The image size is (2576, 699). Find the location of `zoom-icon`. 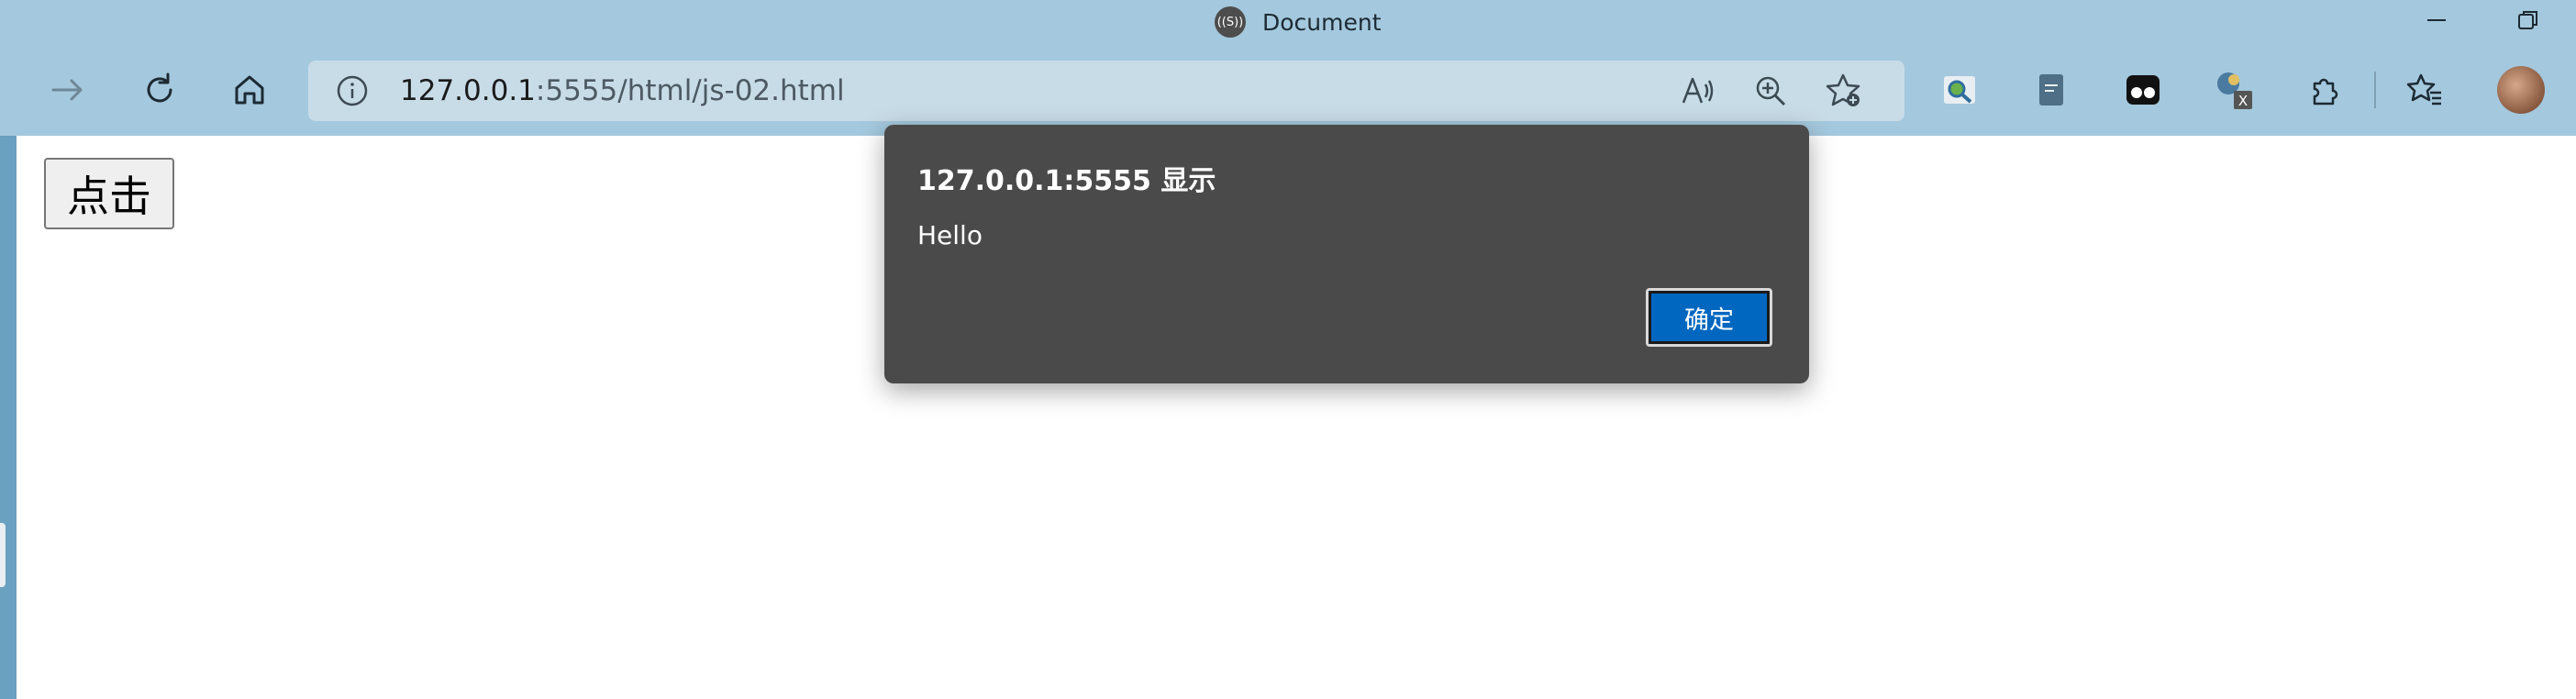

zoom-icon is located at coordinates (1770, 91).